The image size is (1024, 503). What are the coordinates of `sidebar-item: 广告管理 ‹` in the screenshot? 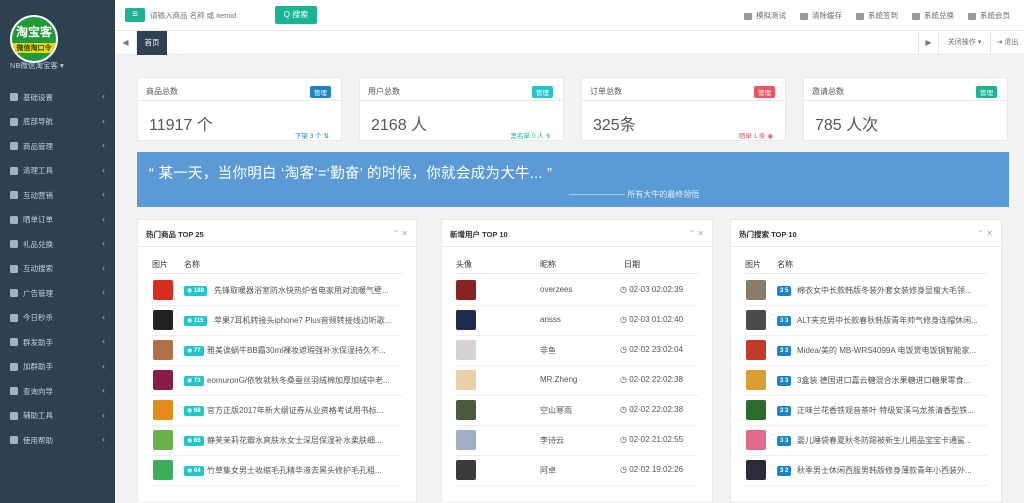 It's located at (57, 293).